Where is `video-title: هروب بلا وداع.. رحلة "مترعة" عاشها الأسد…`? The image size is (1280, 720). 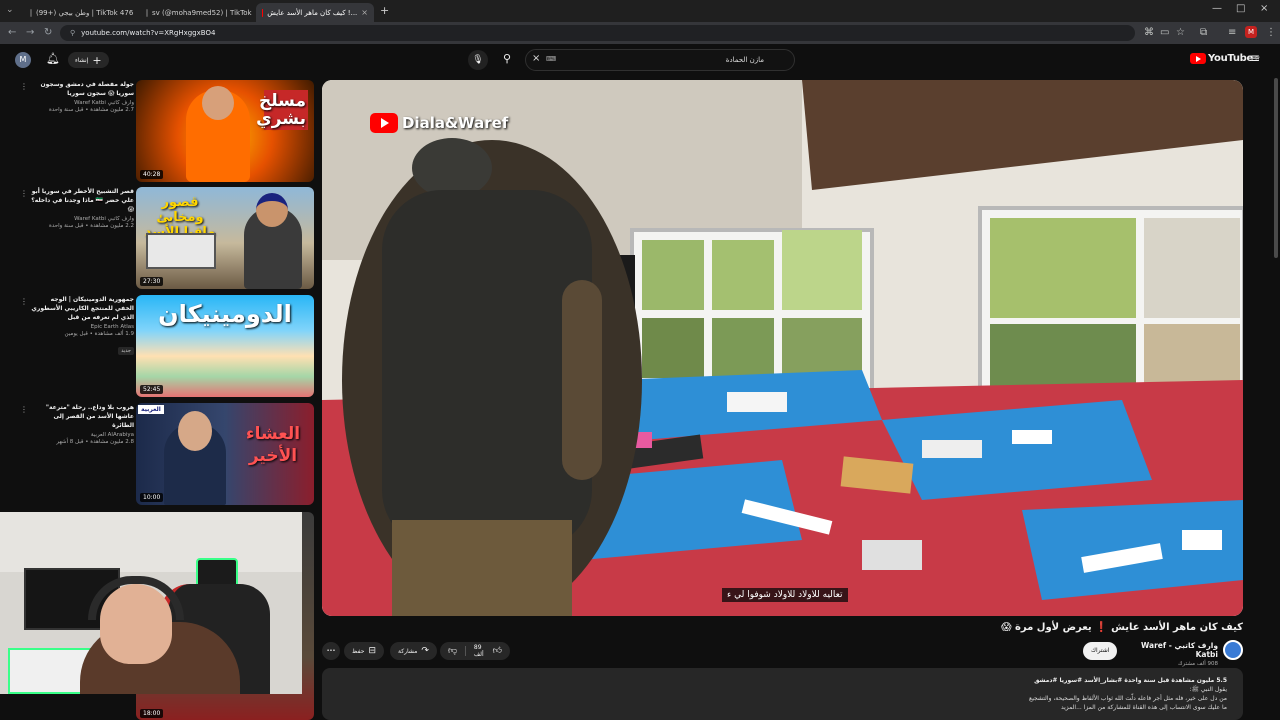 video-title: هروب بلا وداع.. رحلة "مترعة" عاشها الأسد… is located at coordinates (82, 416).